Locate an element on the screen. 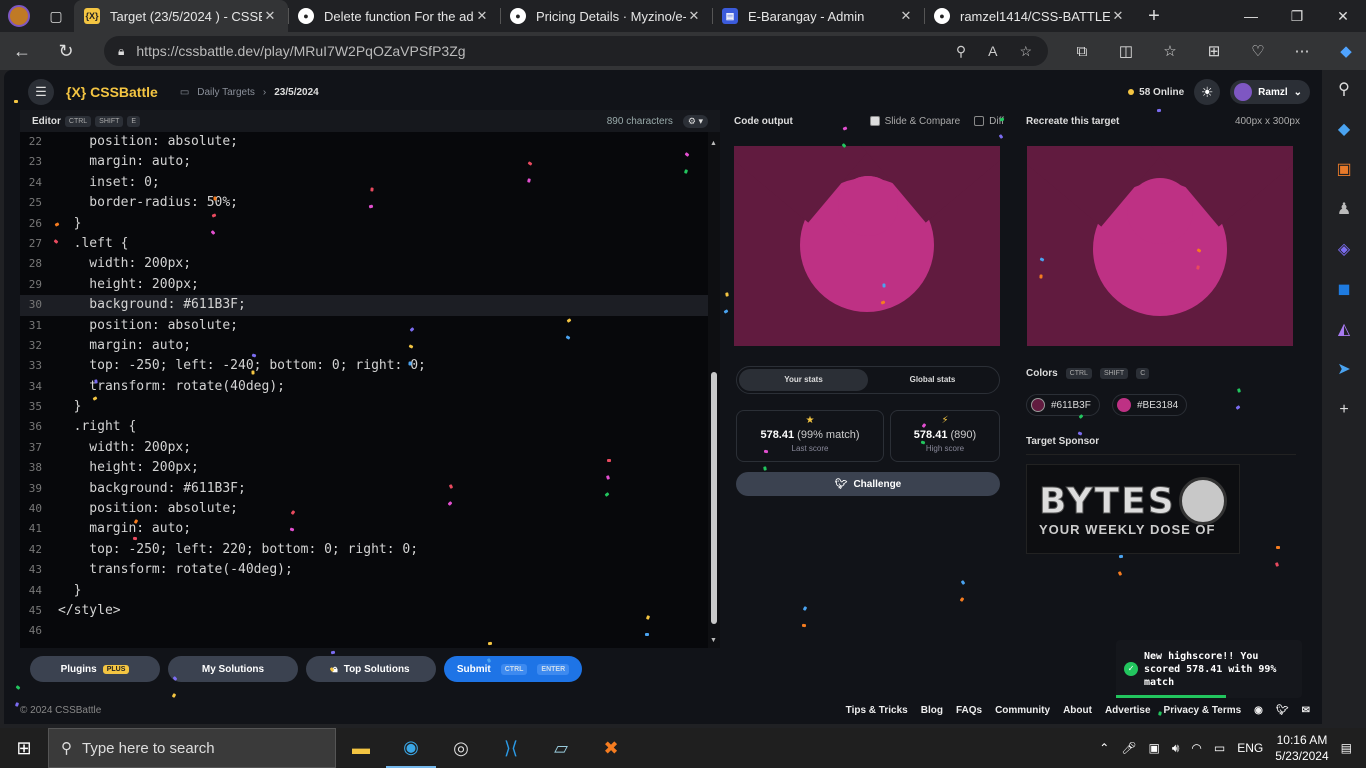 This screenshot has height=768, width=1366. footer-link: FAQs is located at coordinates (969, 710).